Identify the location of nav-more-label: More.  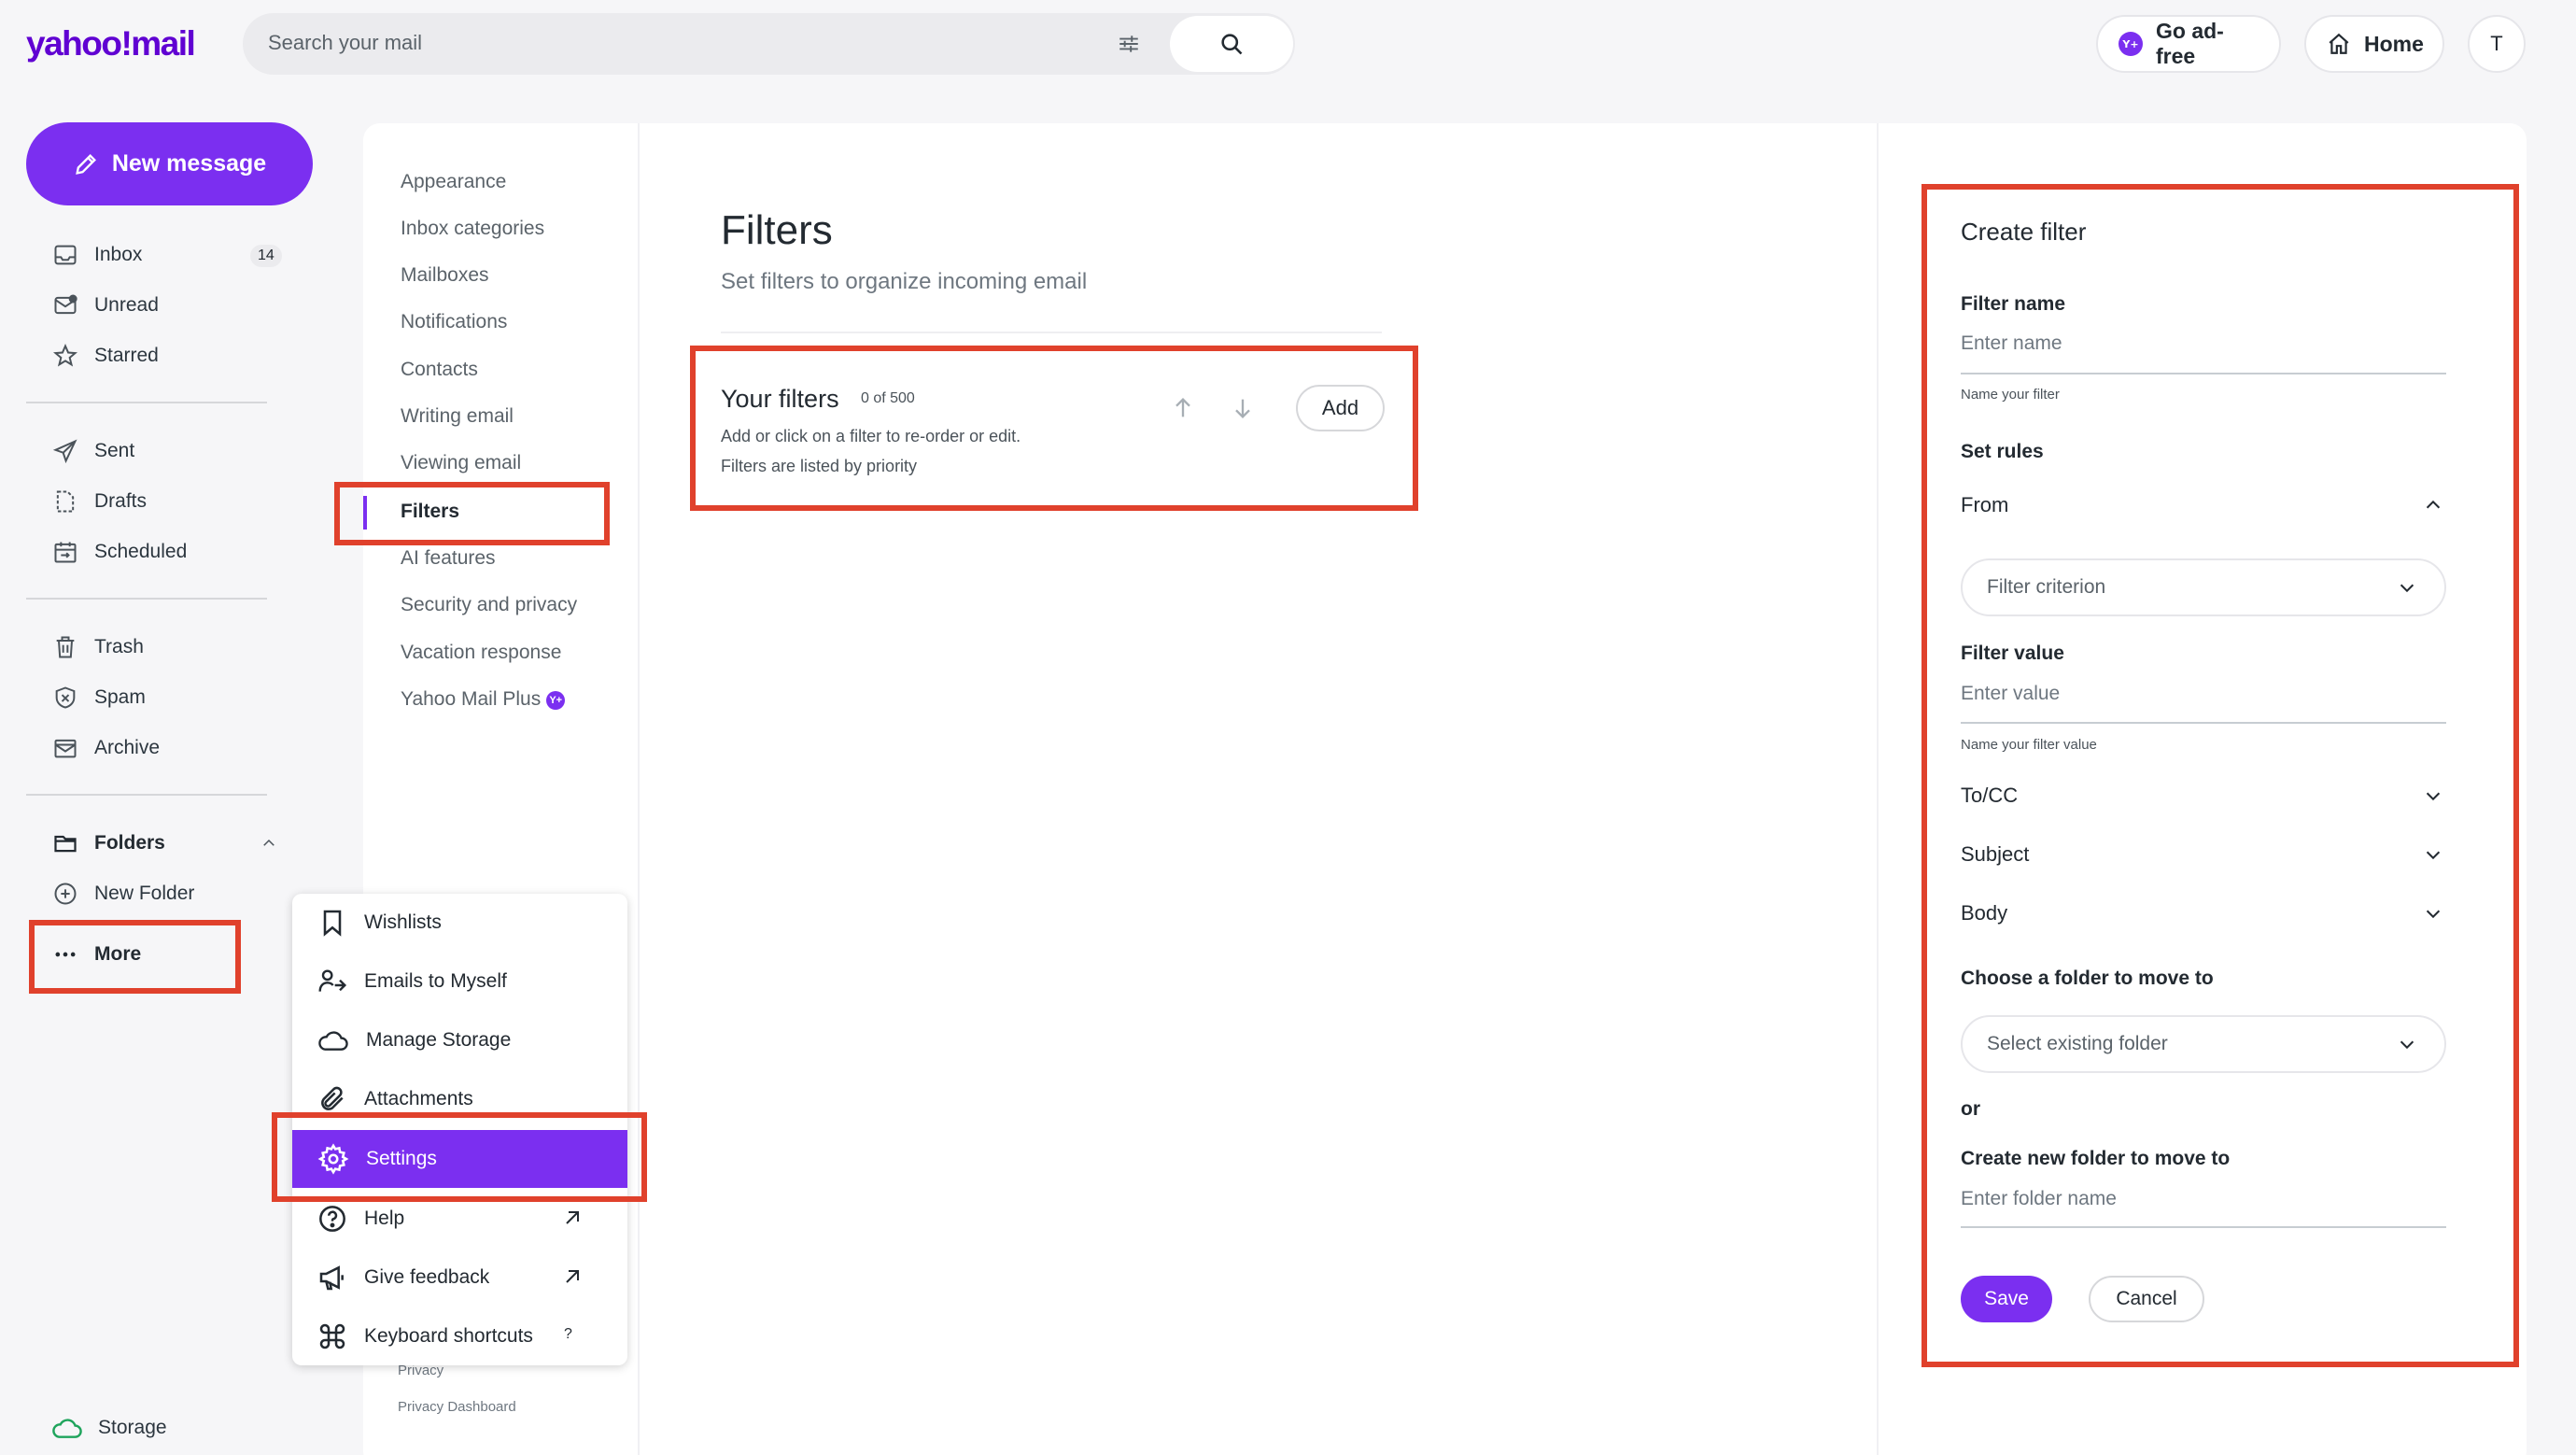
(118, 954).